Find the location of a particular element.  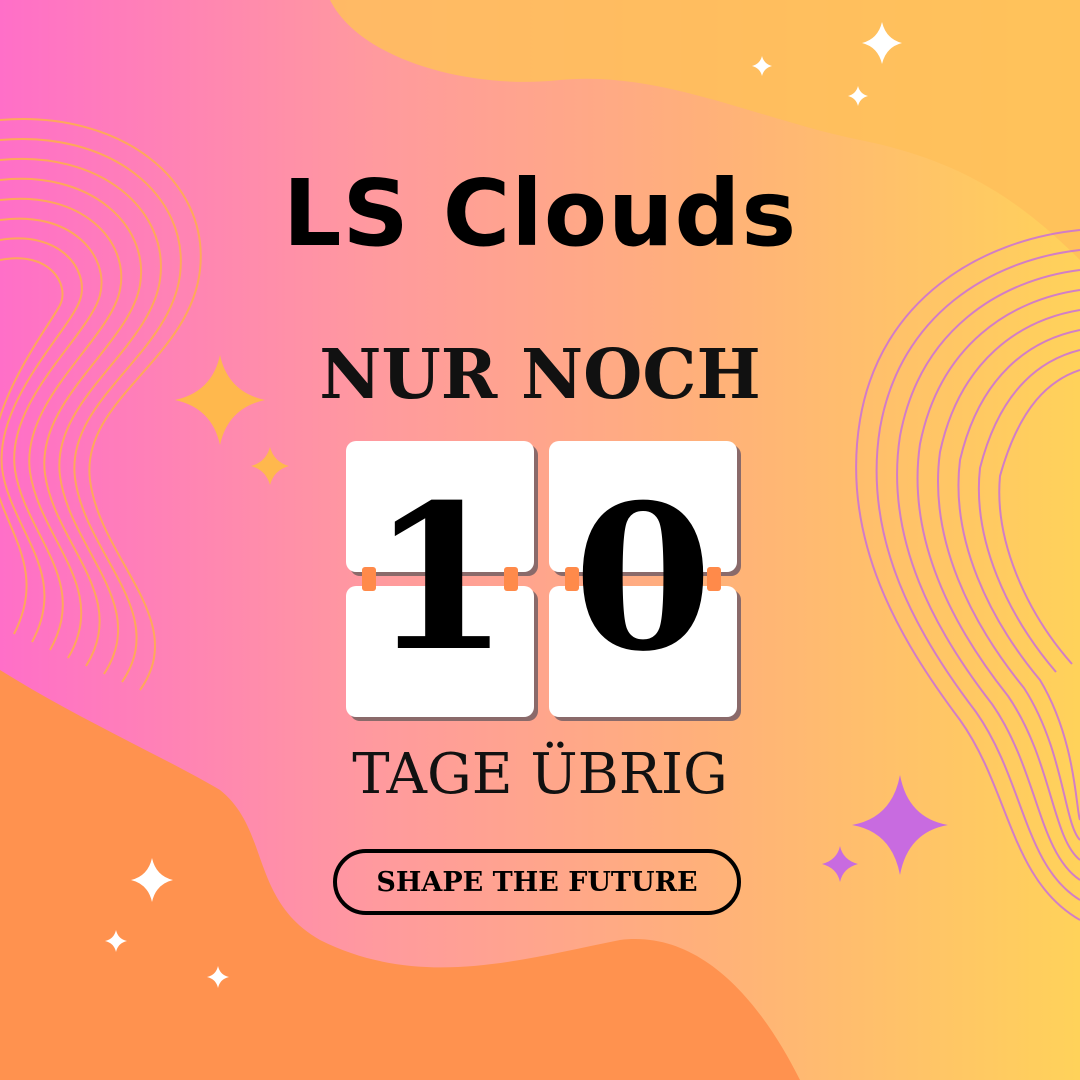

flip-digit-ones: 0 is located at coordinates (643, 579).